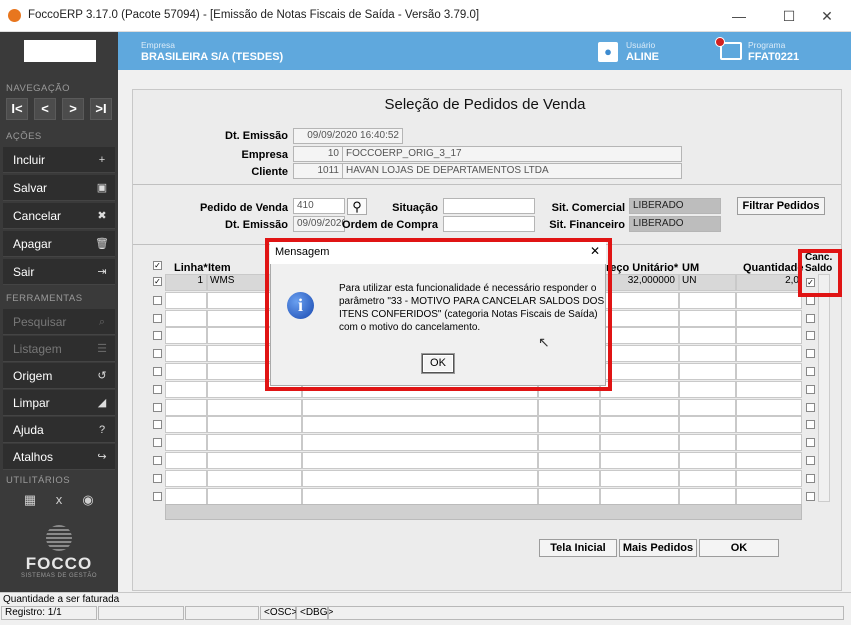  Describe the element at coordinates (319, 224) in the screenshot. I see `dt-emissao2-field: 09/09/2020` at that location.